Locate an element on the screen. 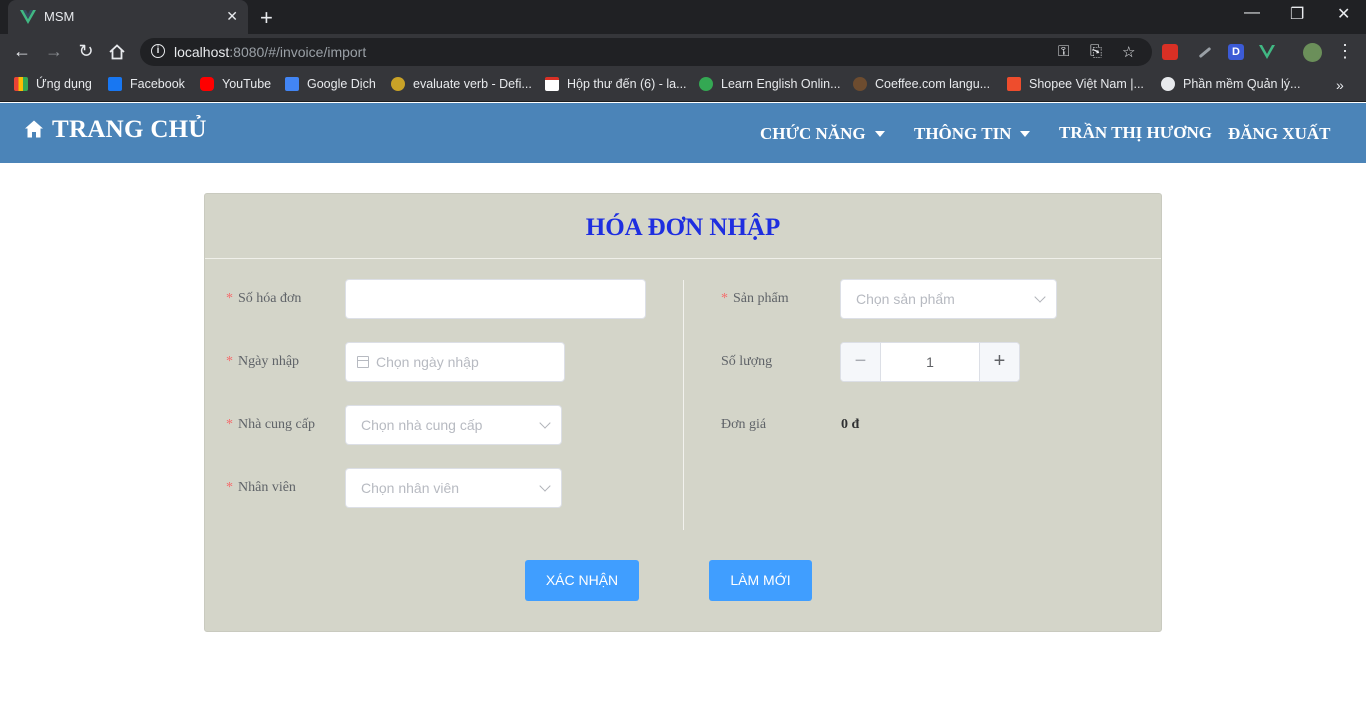 This screenshot has height=728, width=1366. vue-devtools-icon is located at coordinates (1267, 52).